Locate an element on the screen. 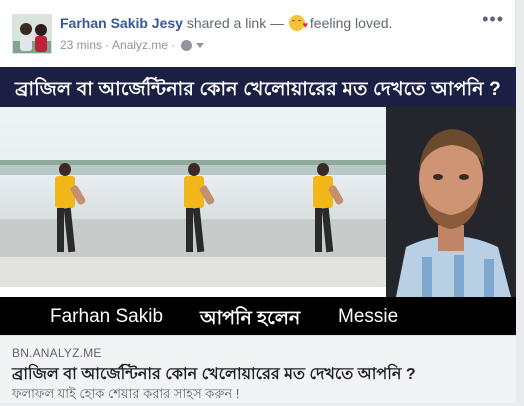 The image size is (524, 406). link-domain: BN.ANALYZ.ME is located at coordinates (57, 353).